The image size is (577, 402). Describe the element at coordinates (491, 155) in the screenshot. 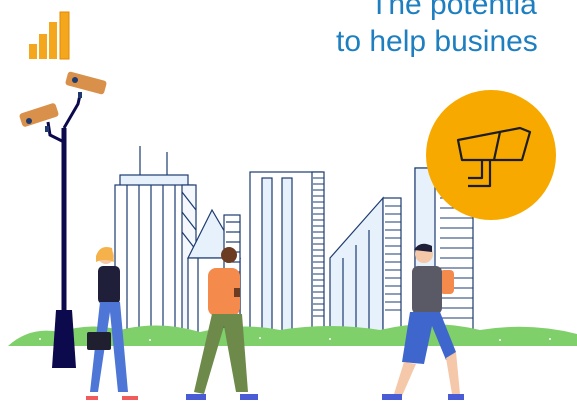

I see `security-camera-badge` at that location.